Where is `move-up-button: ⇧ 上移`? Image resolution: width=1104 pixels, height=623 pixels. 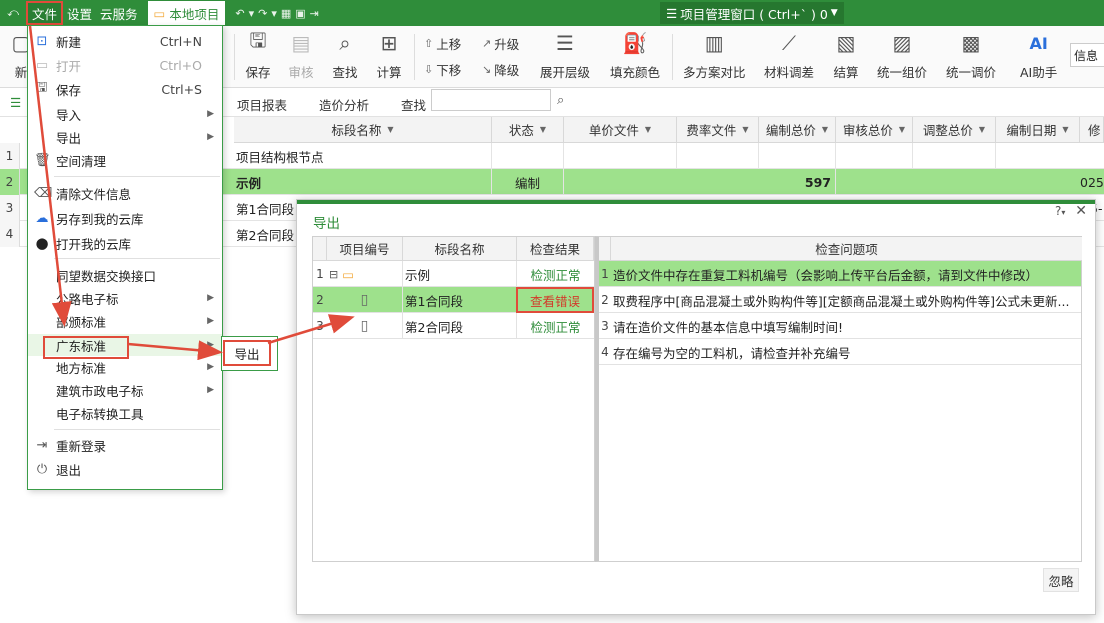
move-up-button: ⇧ 上移 is located at coordinates (442, 43).